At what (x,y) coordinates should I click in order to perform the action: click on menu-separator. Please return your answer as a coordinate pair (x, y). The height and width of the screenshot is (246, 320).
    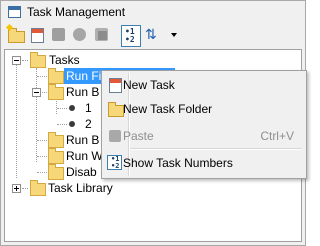
    Looking at the image, I should click on (216, 149).